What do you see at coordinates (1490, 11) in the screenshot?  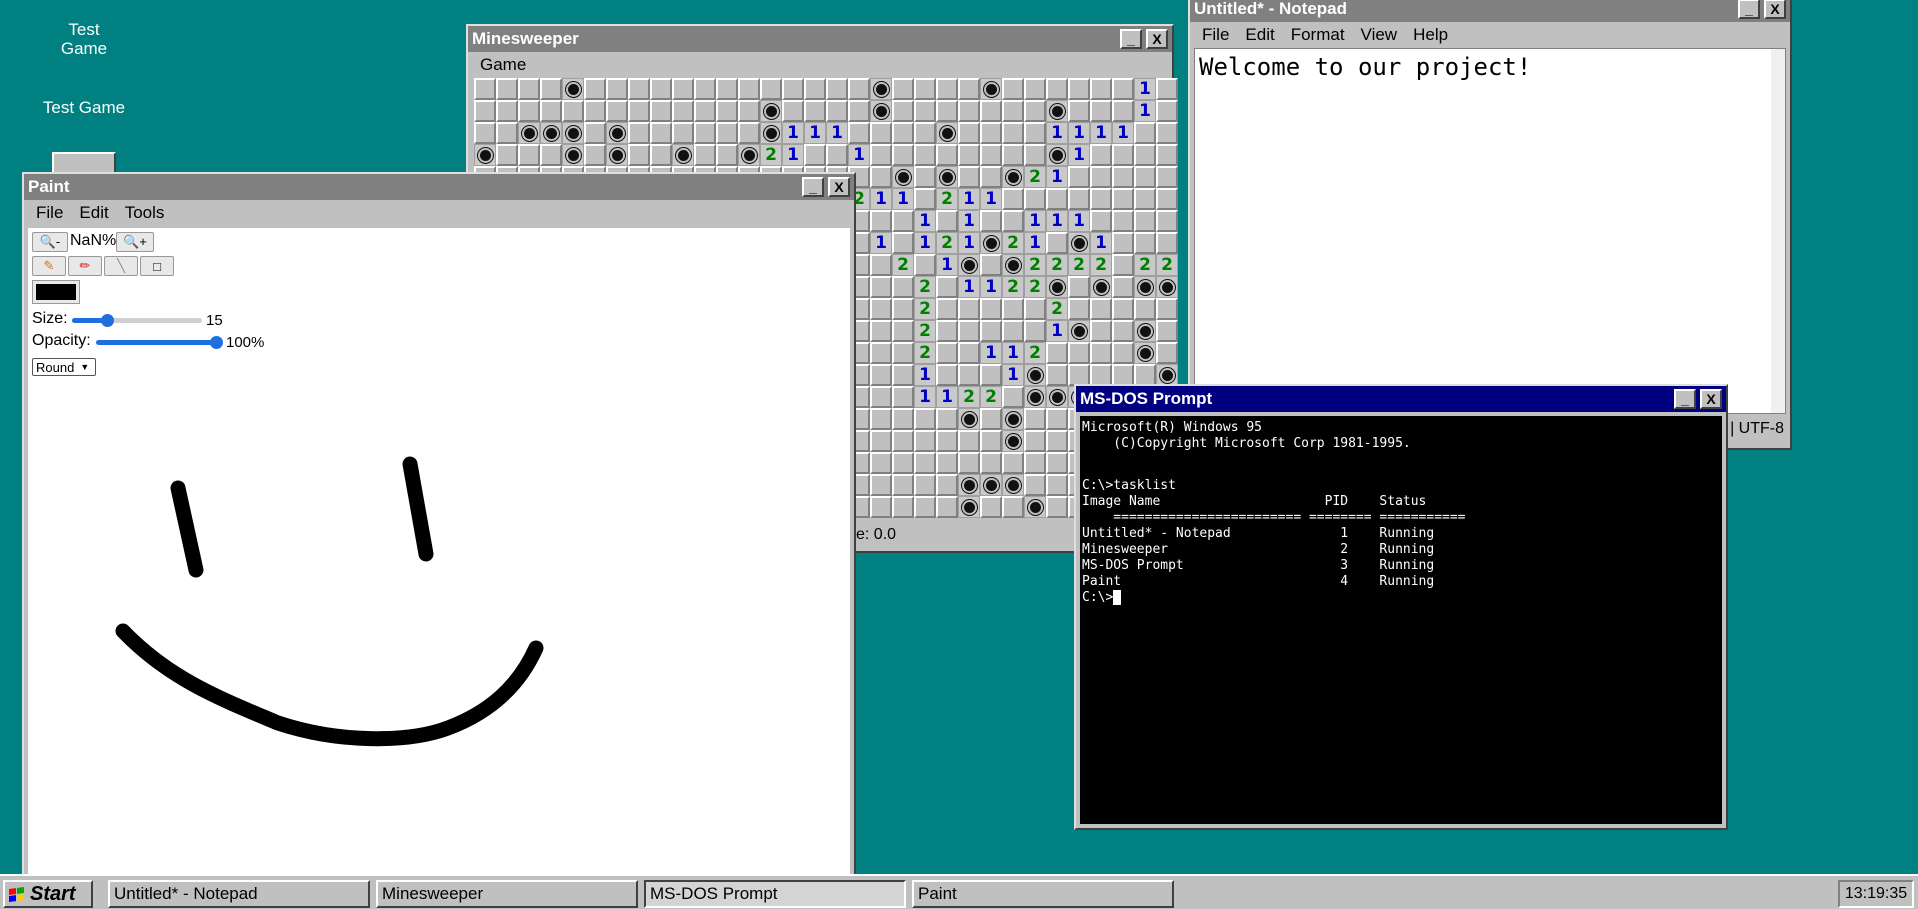 I see `notepad-titlebar: Untitled* - Notepad _ X` at bounding box center [1490, 11].